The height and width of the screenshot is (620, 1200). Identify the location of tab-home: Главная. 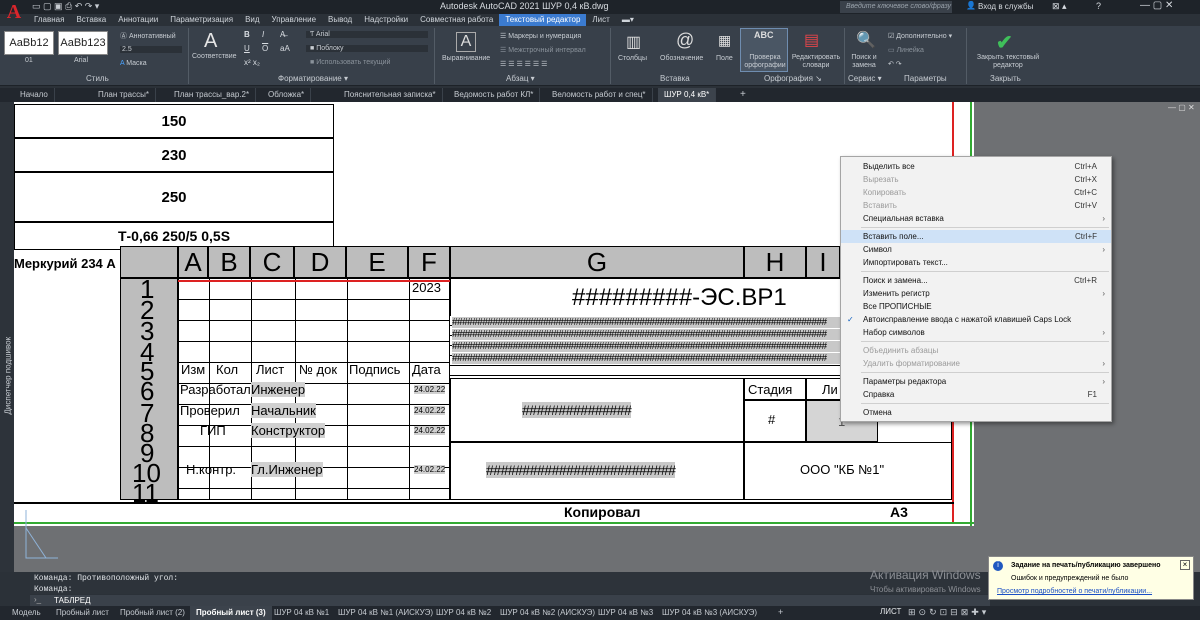
(49, 20).